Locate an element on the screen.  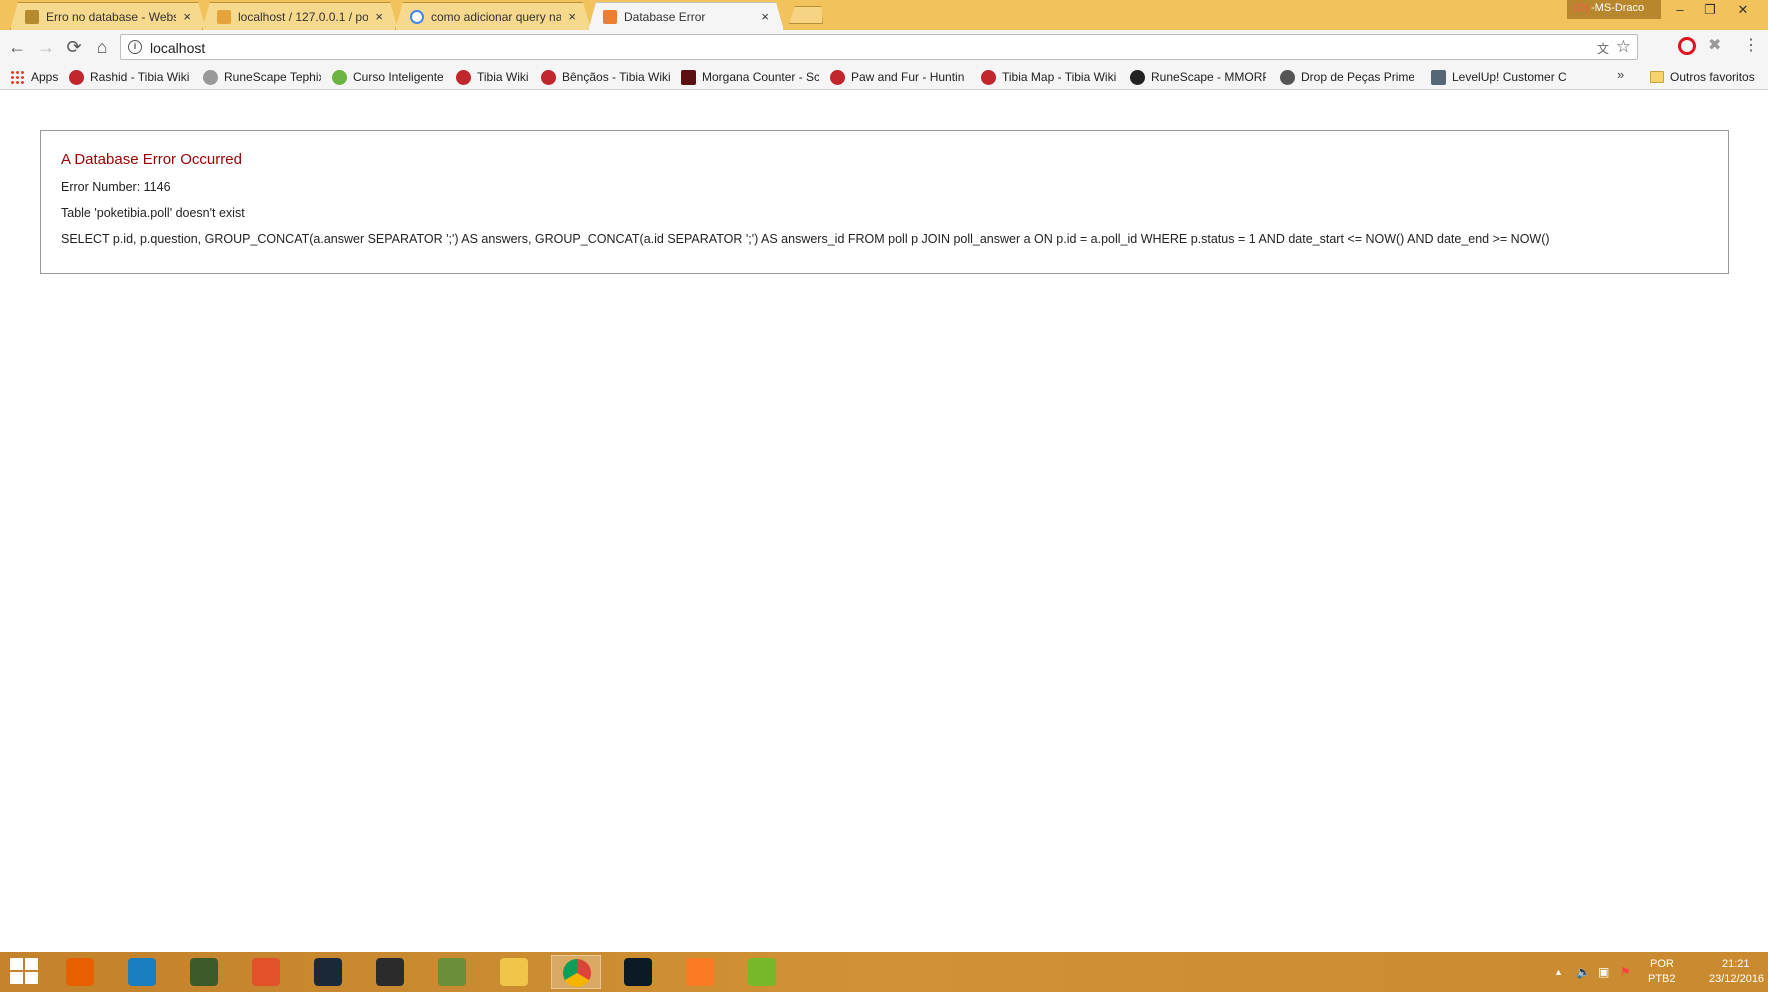
bookmark-levelup: LevelUp! Customer Ca is located at coordinates (1499, 77).